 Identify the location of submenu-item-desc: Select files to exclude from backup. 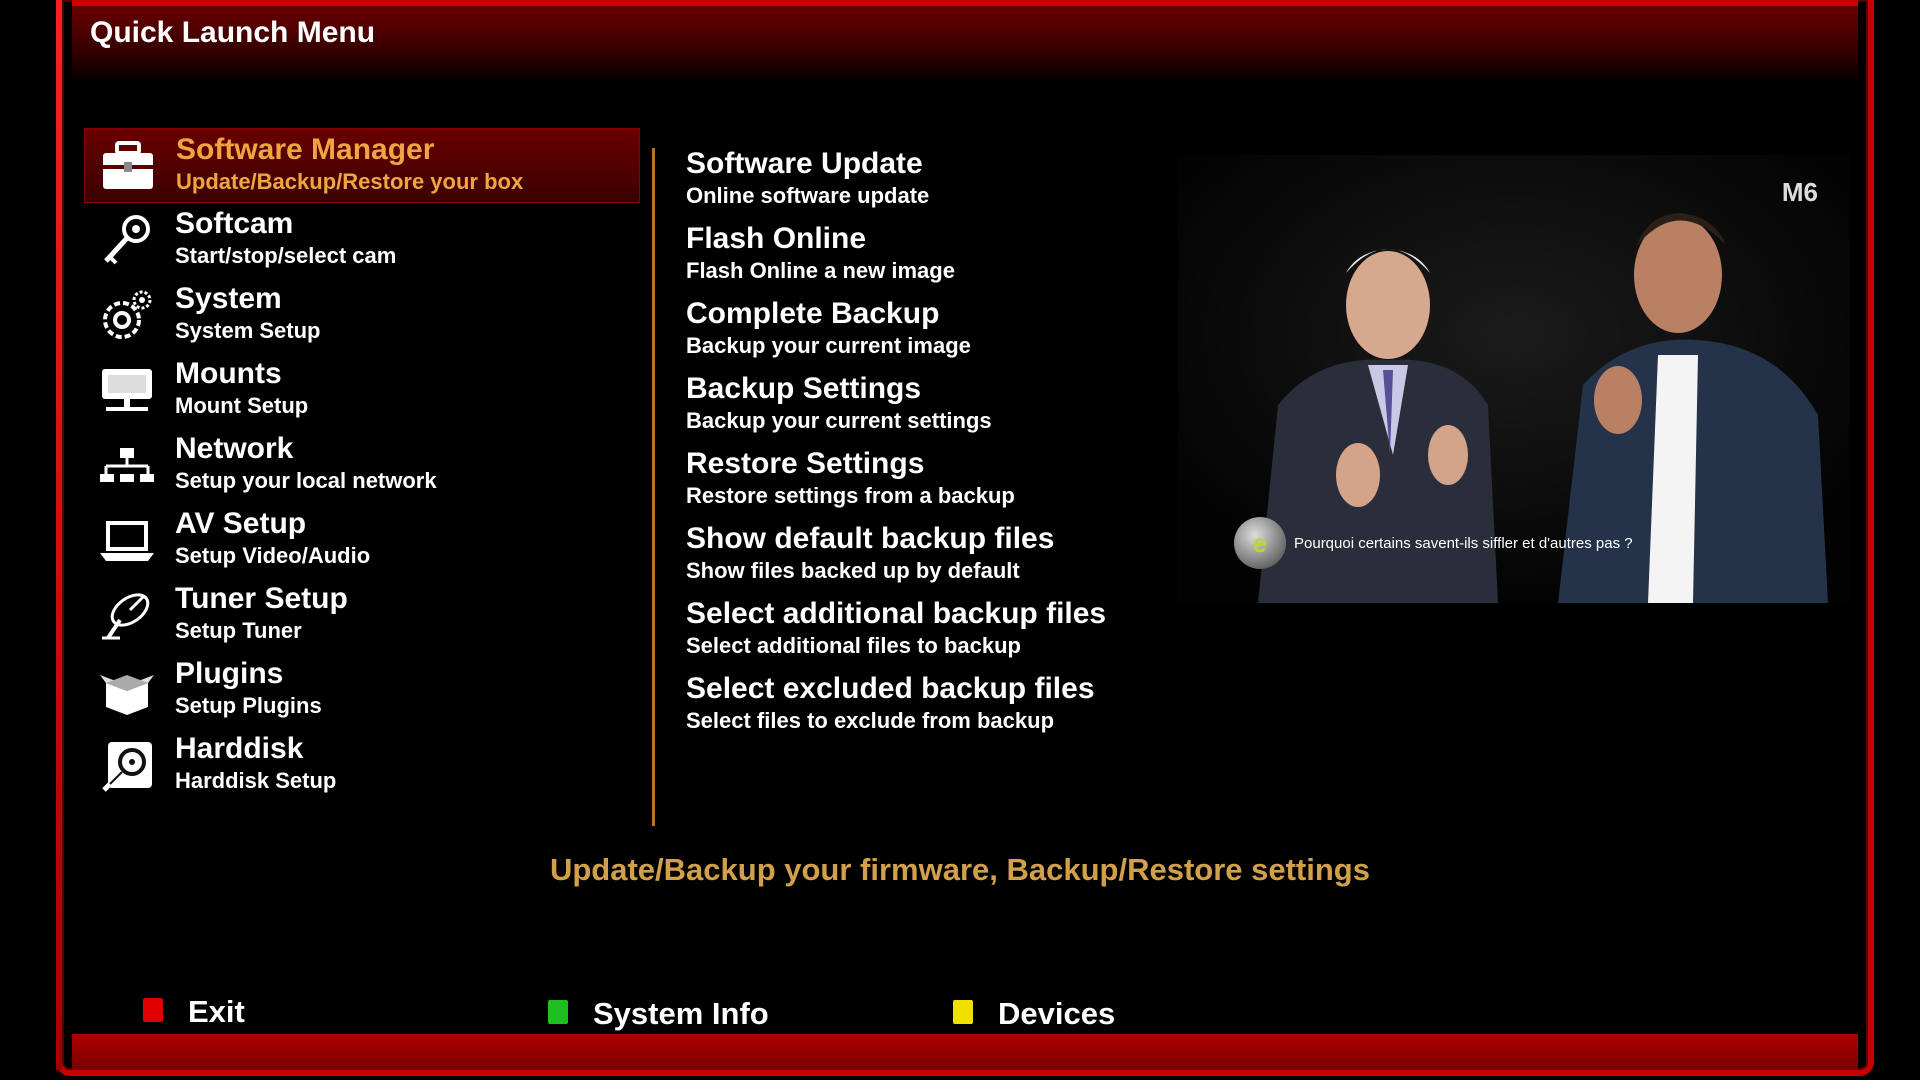
(870, 720).